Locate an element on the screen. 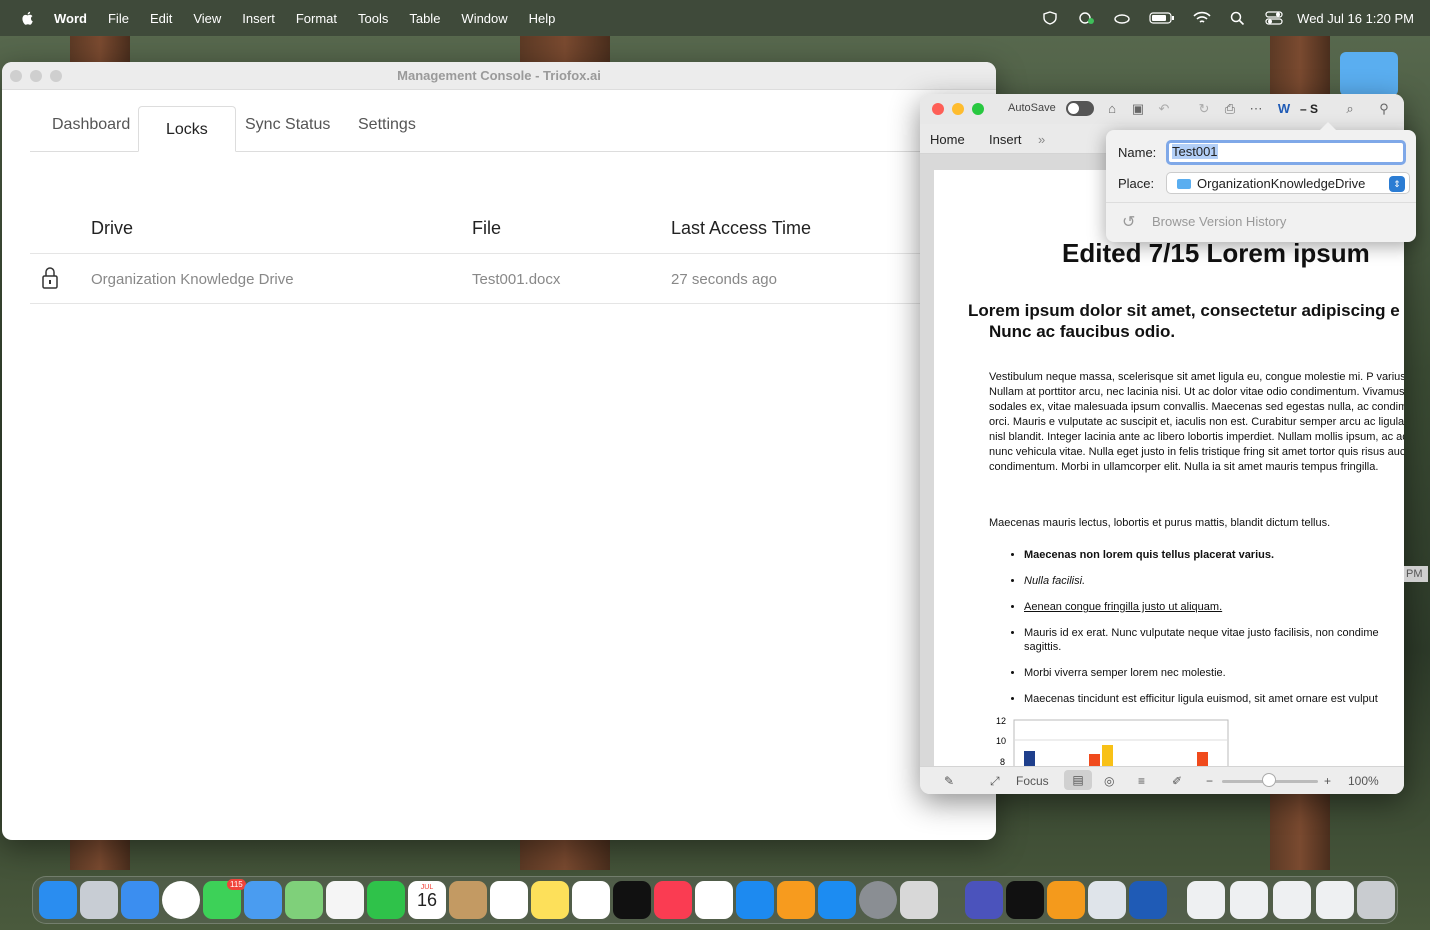  reminders-icon is located at coordinates (509, 900).